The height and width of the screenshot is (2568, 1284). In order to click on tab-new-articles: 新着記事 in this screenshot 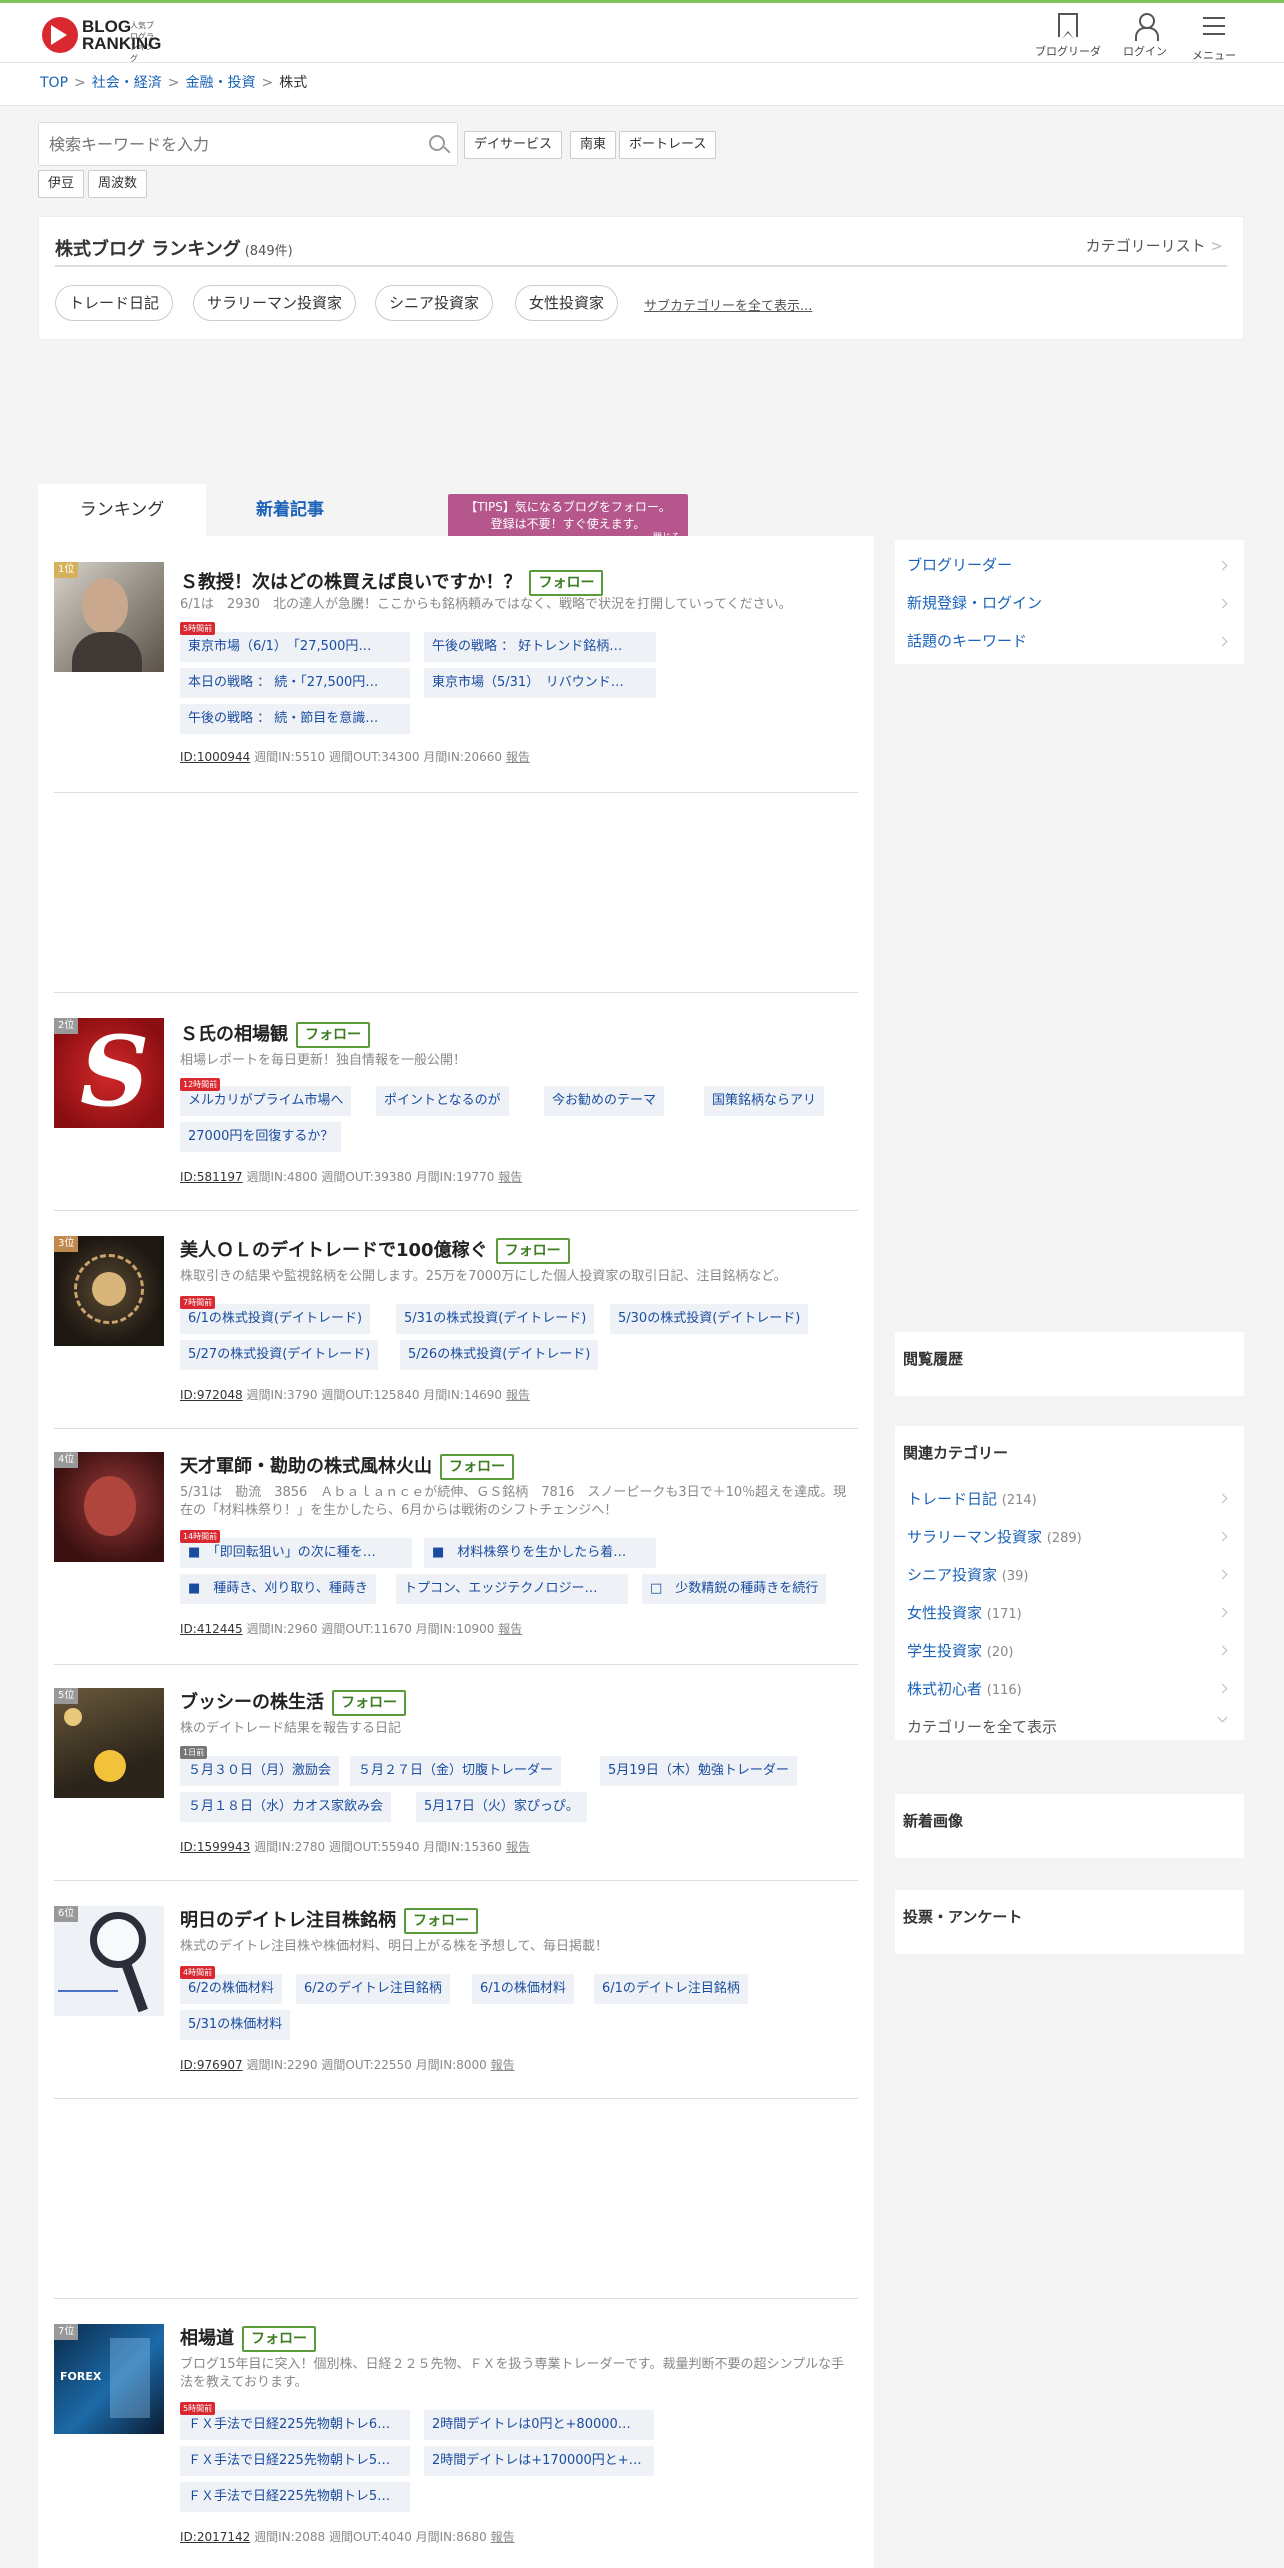, I will do `click(290, 510)`.